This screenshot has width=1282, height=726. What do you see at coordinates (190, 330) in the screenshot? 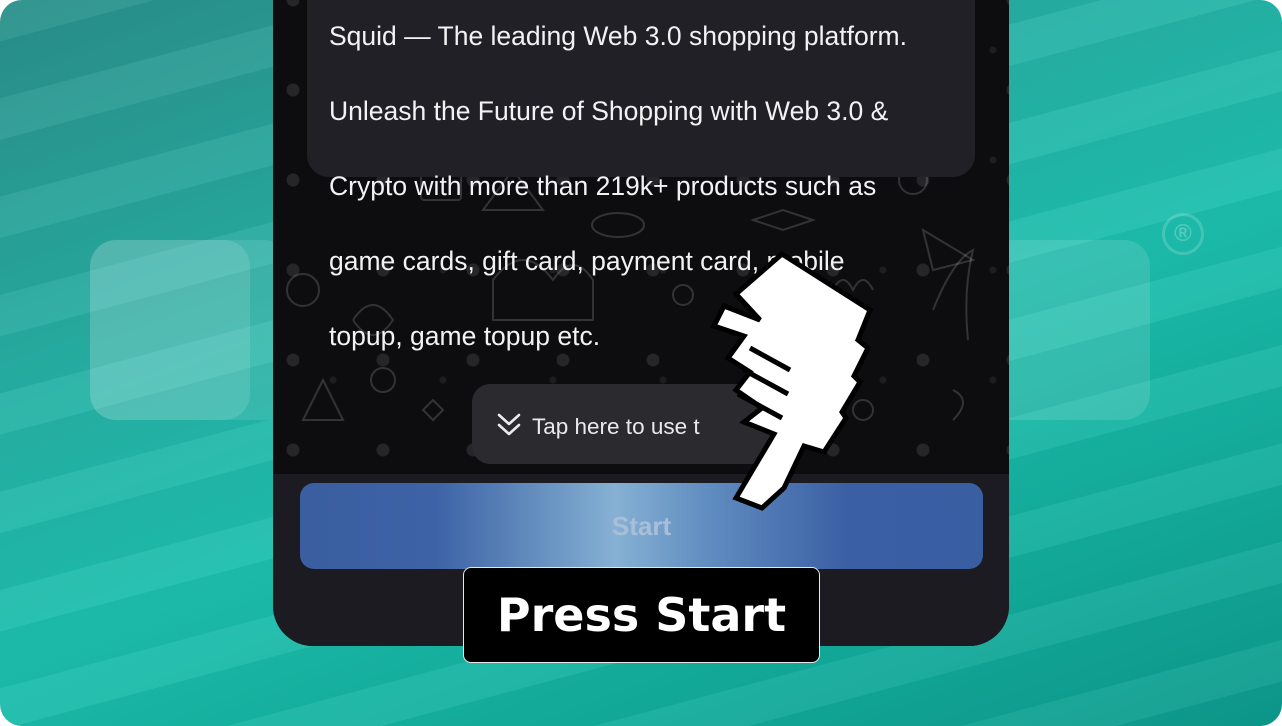
I see `watermark-letter-base` at bounding box center [190, 330].